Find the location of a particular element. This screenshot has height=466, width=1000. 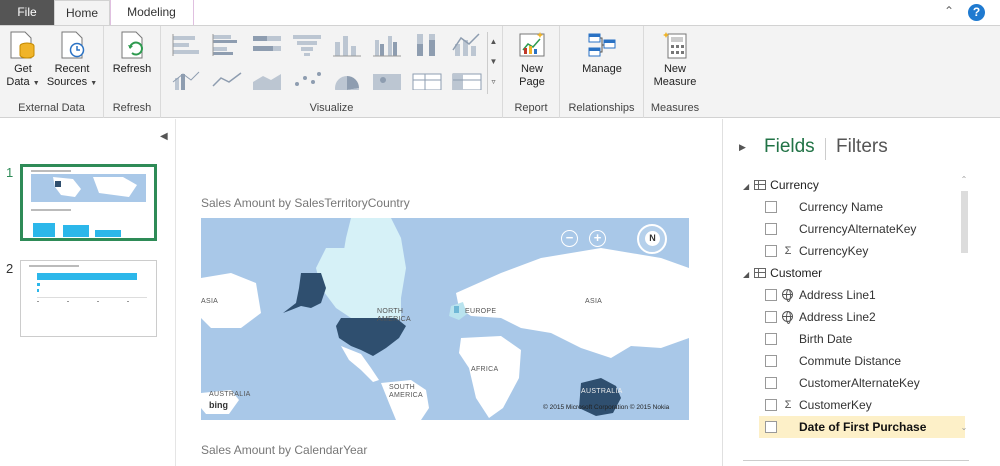

field-address-line2: Address Line2 is located at coordinates (862, 317).